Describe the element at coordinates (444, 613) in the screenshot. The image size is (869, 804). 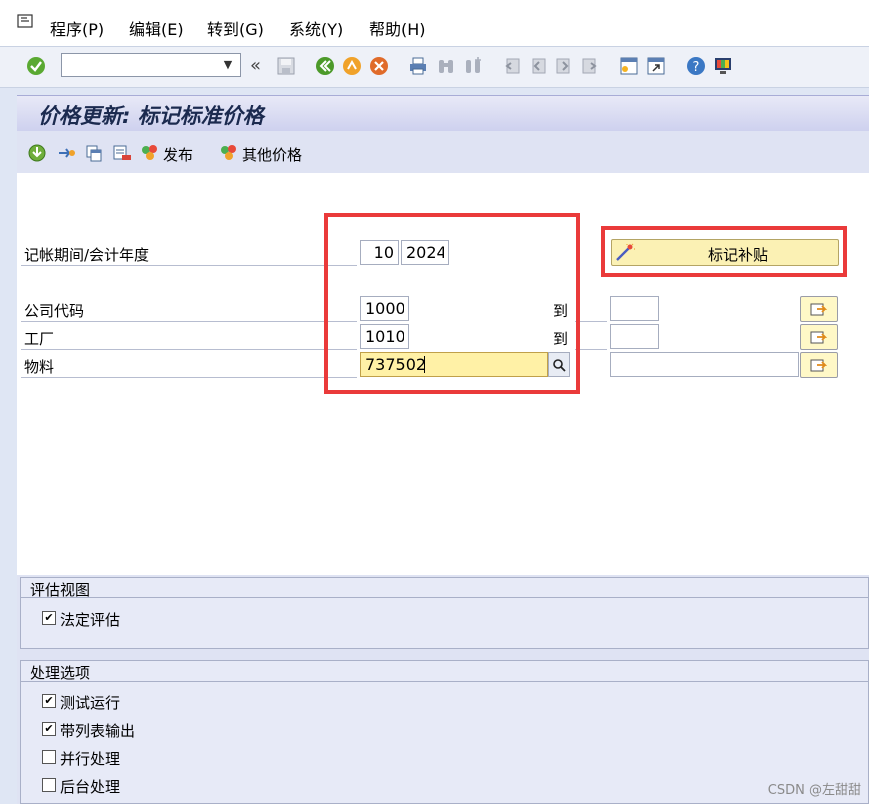
I see `valuation-view-group` at that location.